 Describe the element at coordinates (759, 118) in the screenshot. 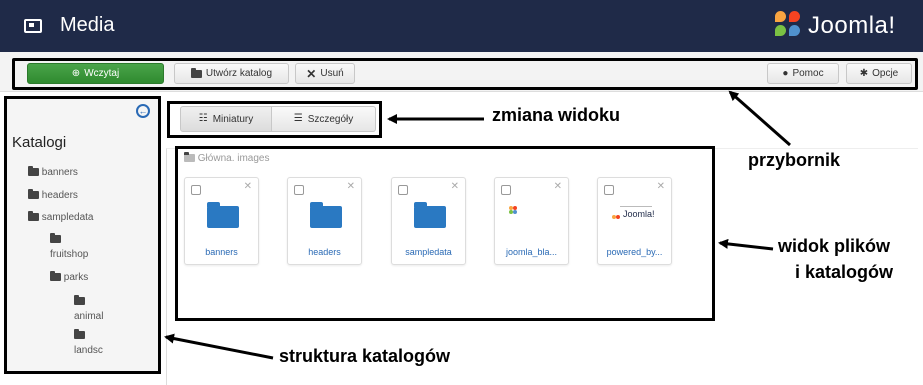

I see `arrow-toolbar` at that location.